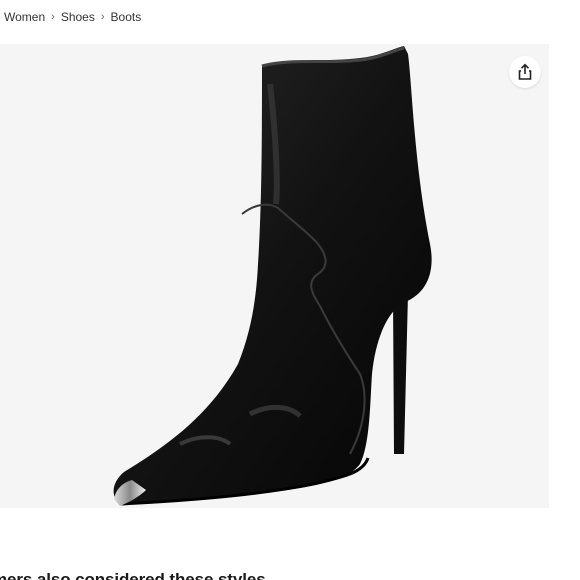  What do you see at coordinates (126, 17) in the screenshot?
I see `breadcrumb-boots: Boots` at bounding box center [126, 17].